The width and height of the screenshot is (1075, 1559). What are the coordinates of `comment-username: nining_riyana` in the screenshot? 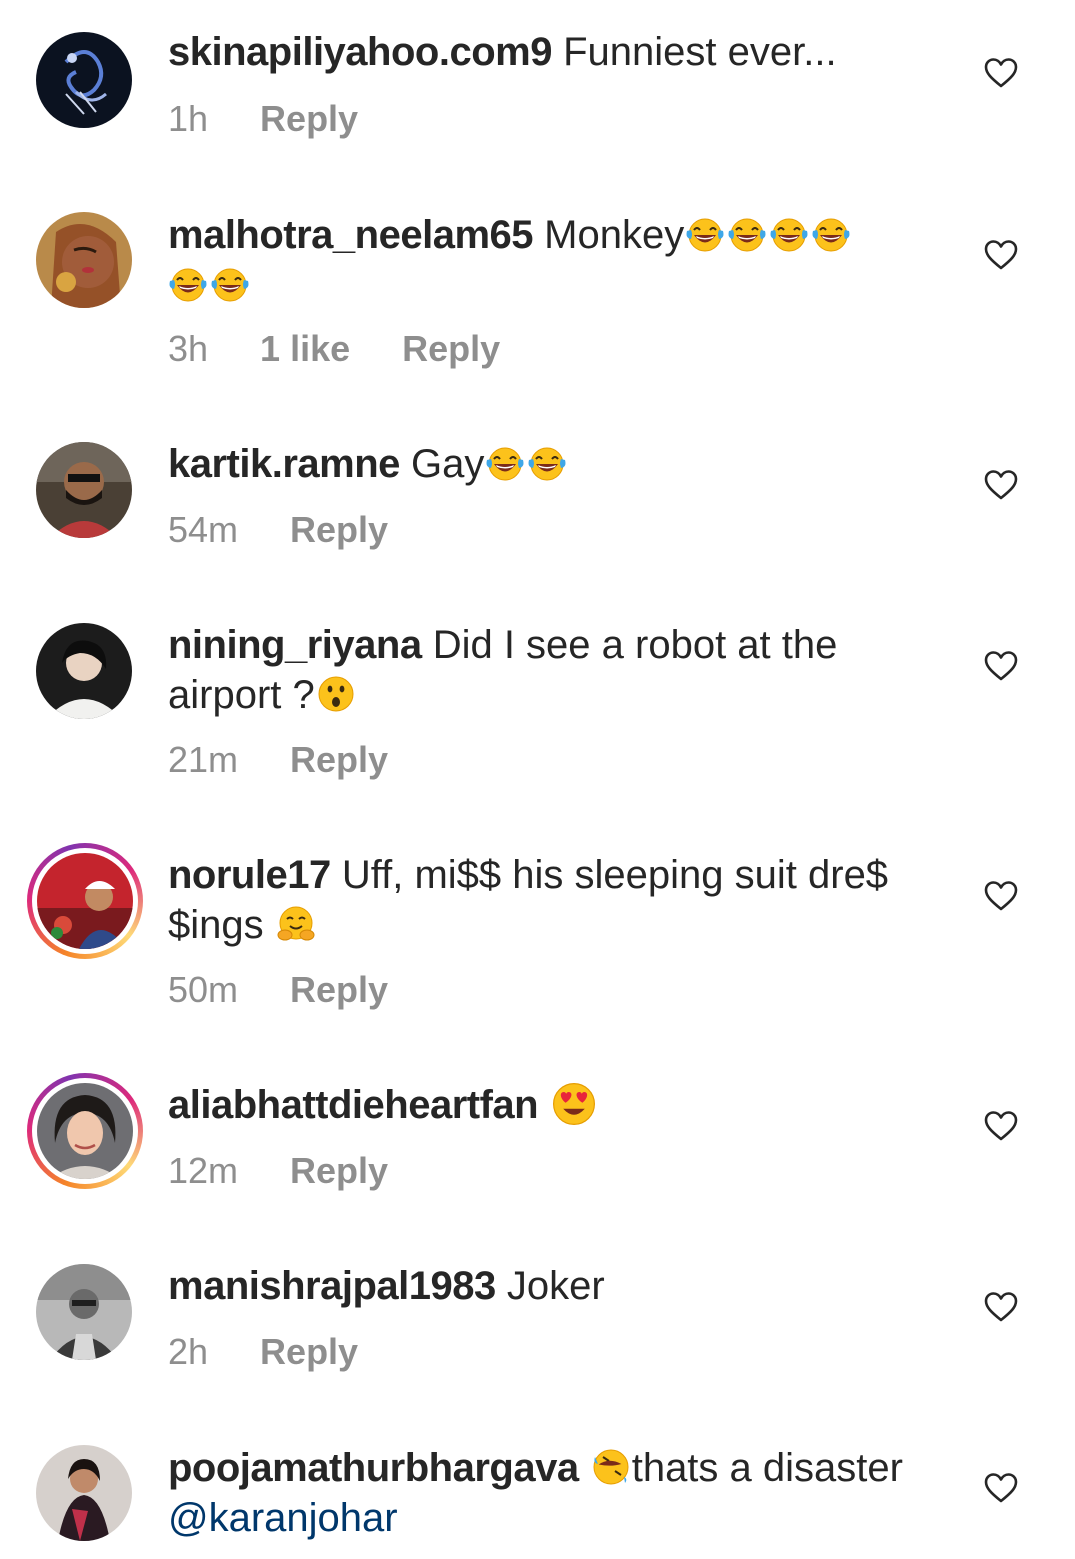 It's located at (295, 645).